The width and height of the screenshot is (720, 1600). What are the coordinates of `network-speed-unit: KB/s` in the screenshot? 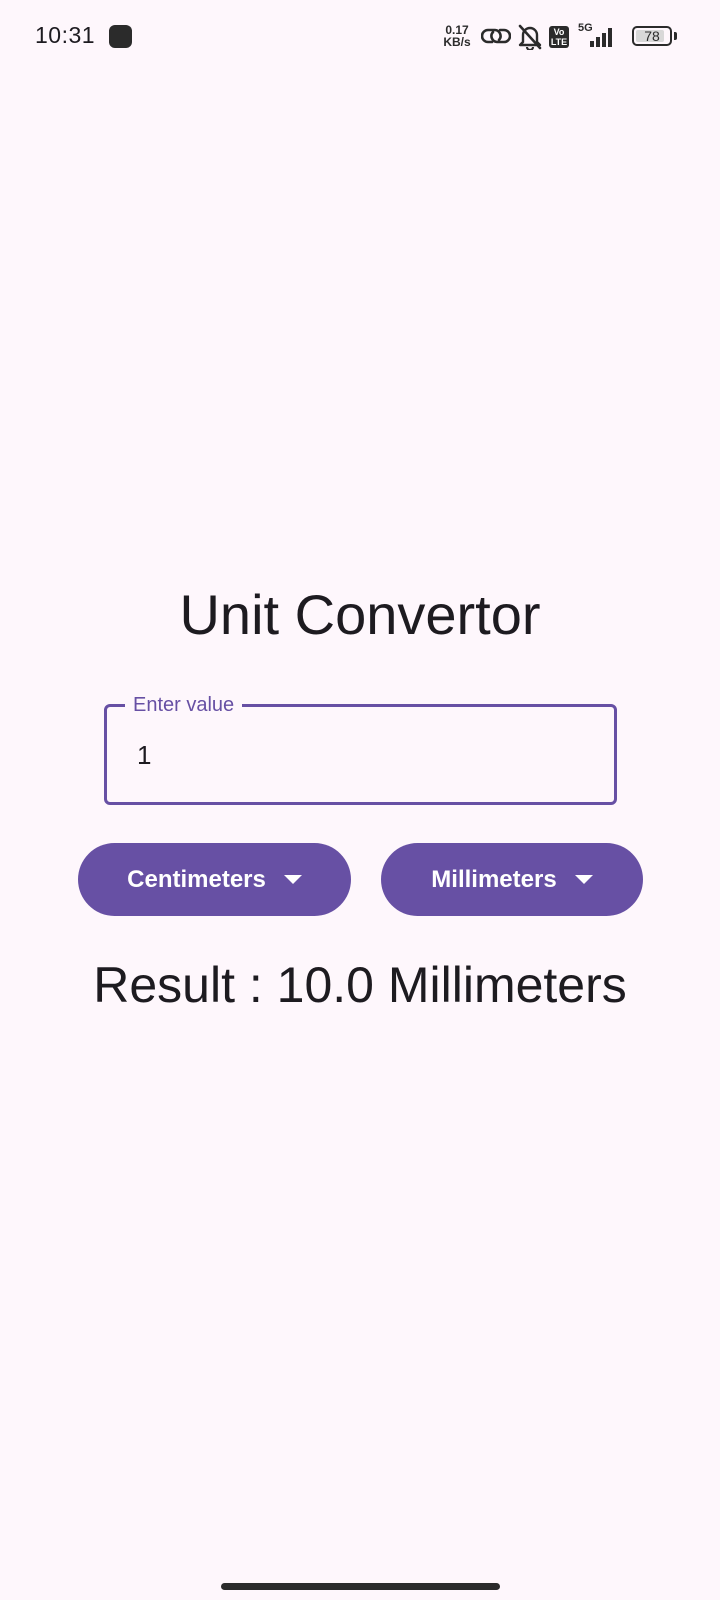 It's located at (457, 42).